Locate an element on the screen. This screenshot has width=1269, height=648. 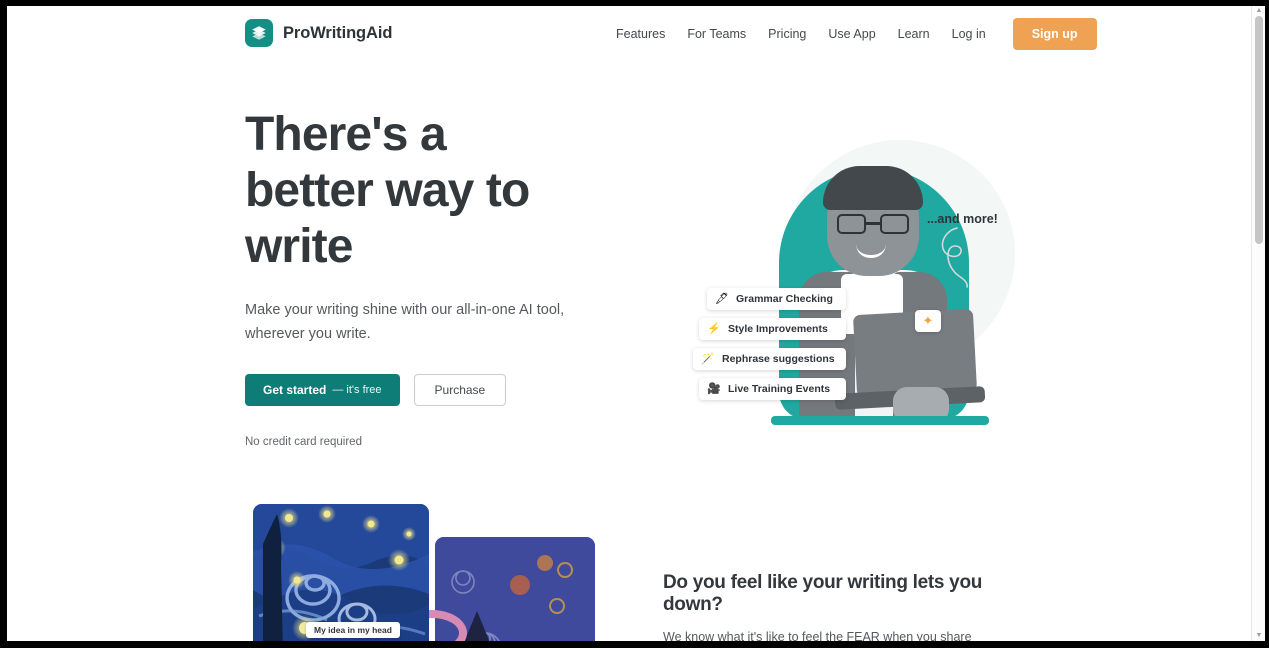
hero-cta-row: Get started — it's free Purchase is located at coordinates (415, 390).